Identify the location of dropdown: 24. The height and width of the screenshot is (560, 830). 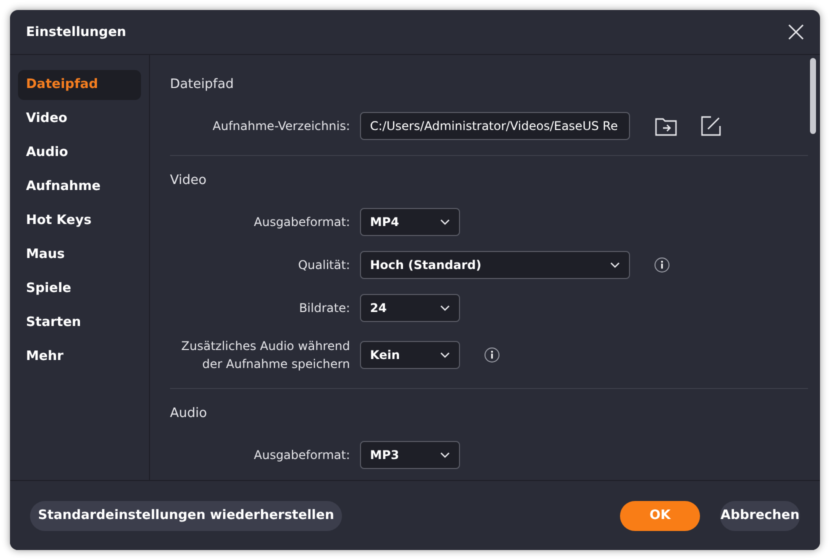
(410, 308).